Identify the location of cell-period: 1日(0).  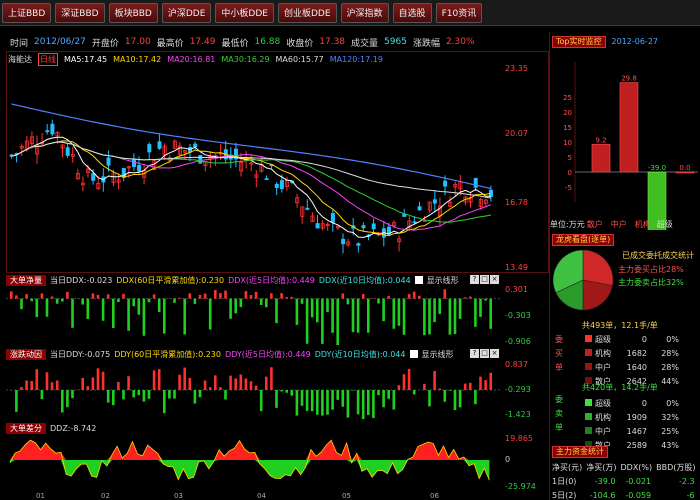
(564, 481).